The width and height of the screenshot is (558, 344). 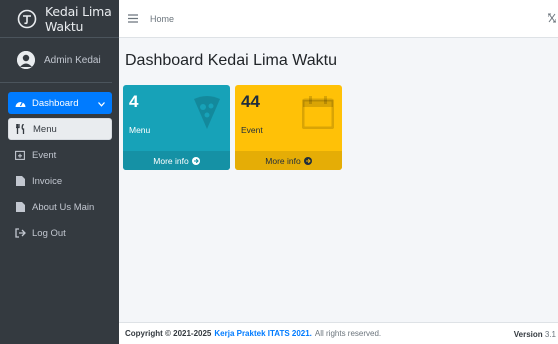 I want to click on home-link: Home, so click(x=162, y=19).